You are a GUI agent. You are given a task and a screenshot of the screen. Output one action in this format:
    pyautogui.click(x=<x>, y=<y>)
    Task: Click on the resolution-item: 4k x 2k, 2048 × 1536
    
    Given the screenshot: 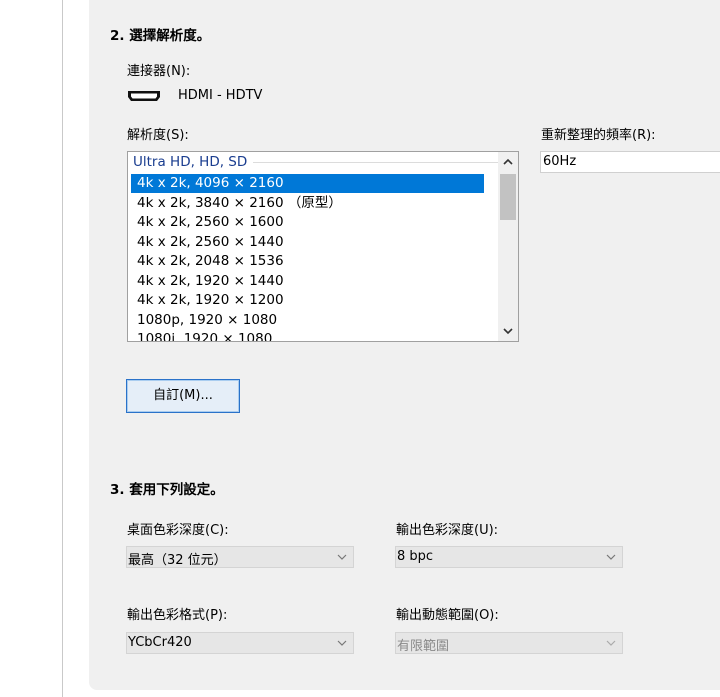 What is the action you would take?
    pyautogui.click(x=307, y=261)
    